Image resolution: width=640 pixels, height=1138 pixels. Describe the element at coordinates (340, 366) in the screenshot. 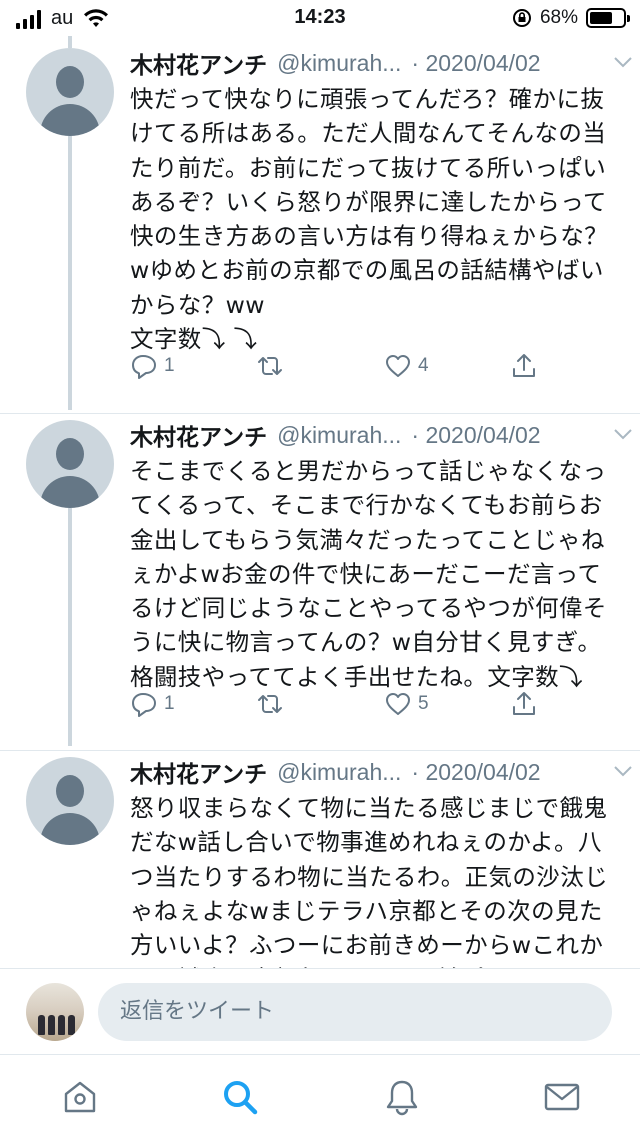

I see `tweet-actions: 1 4` at that location.